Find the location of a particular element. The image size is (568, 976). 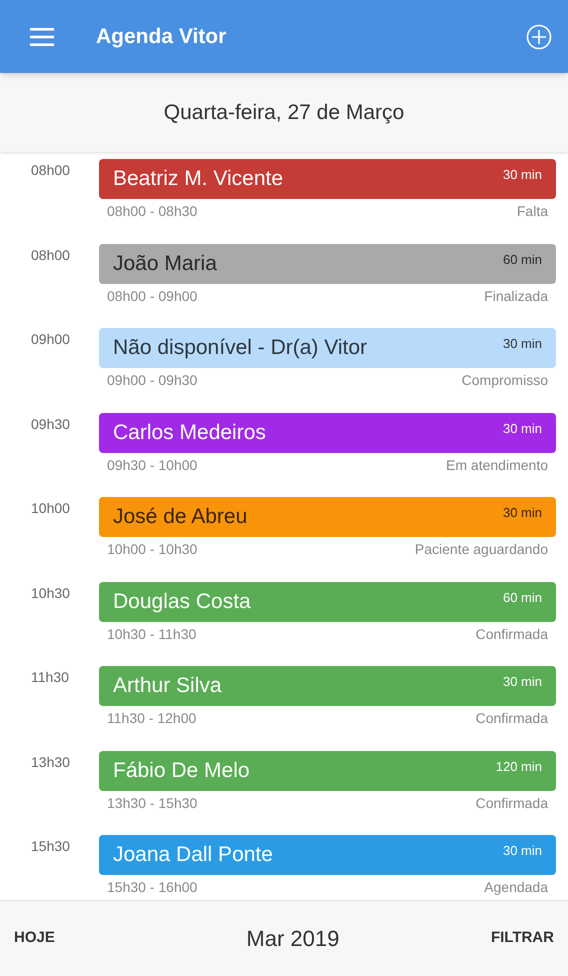

time-range: 09h30 - 10h00 is located at coordinates (152, 465).